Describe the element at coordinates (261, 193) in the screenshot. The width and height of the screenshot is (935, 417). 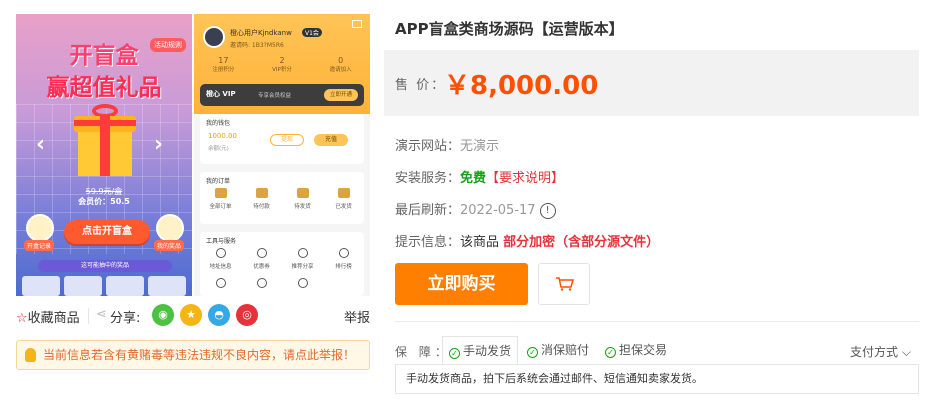
I see `order-unpaid-icon` at that location.